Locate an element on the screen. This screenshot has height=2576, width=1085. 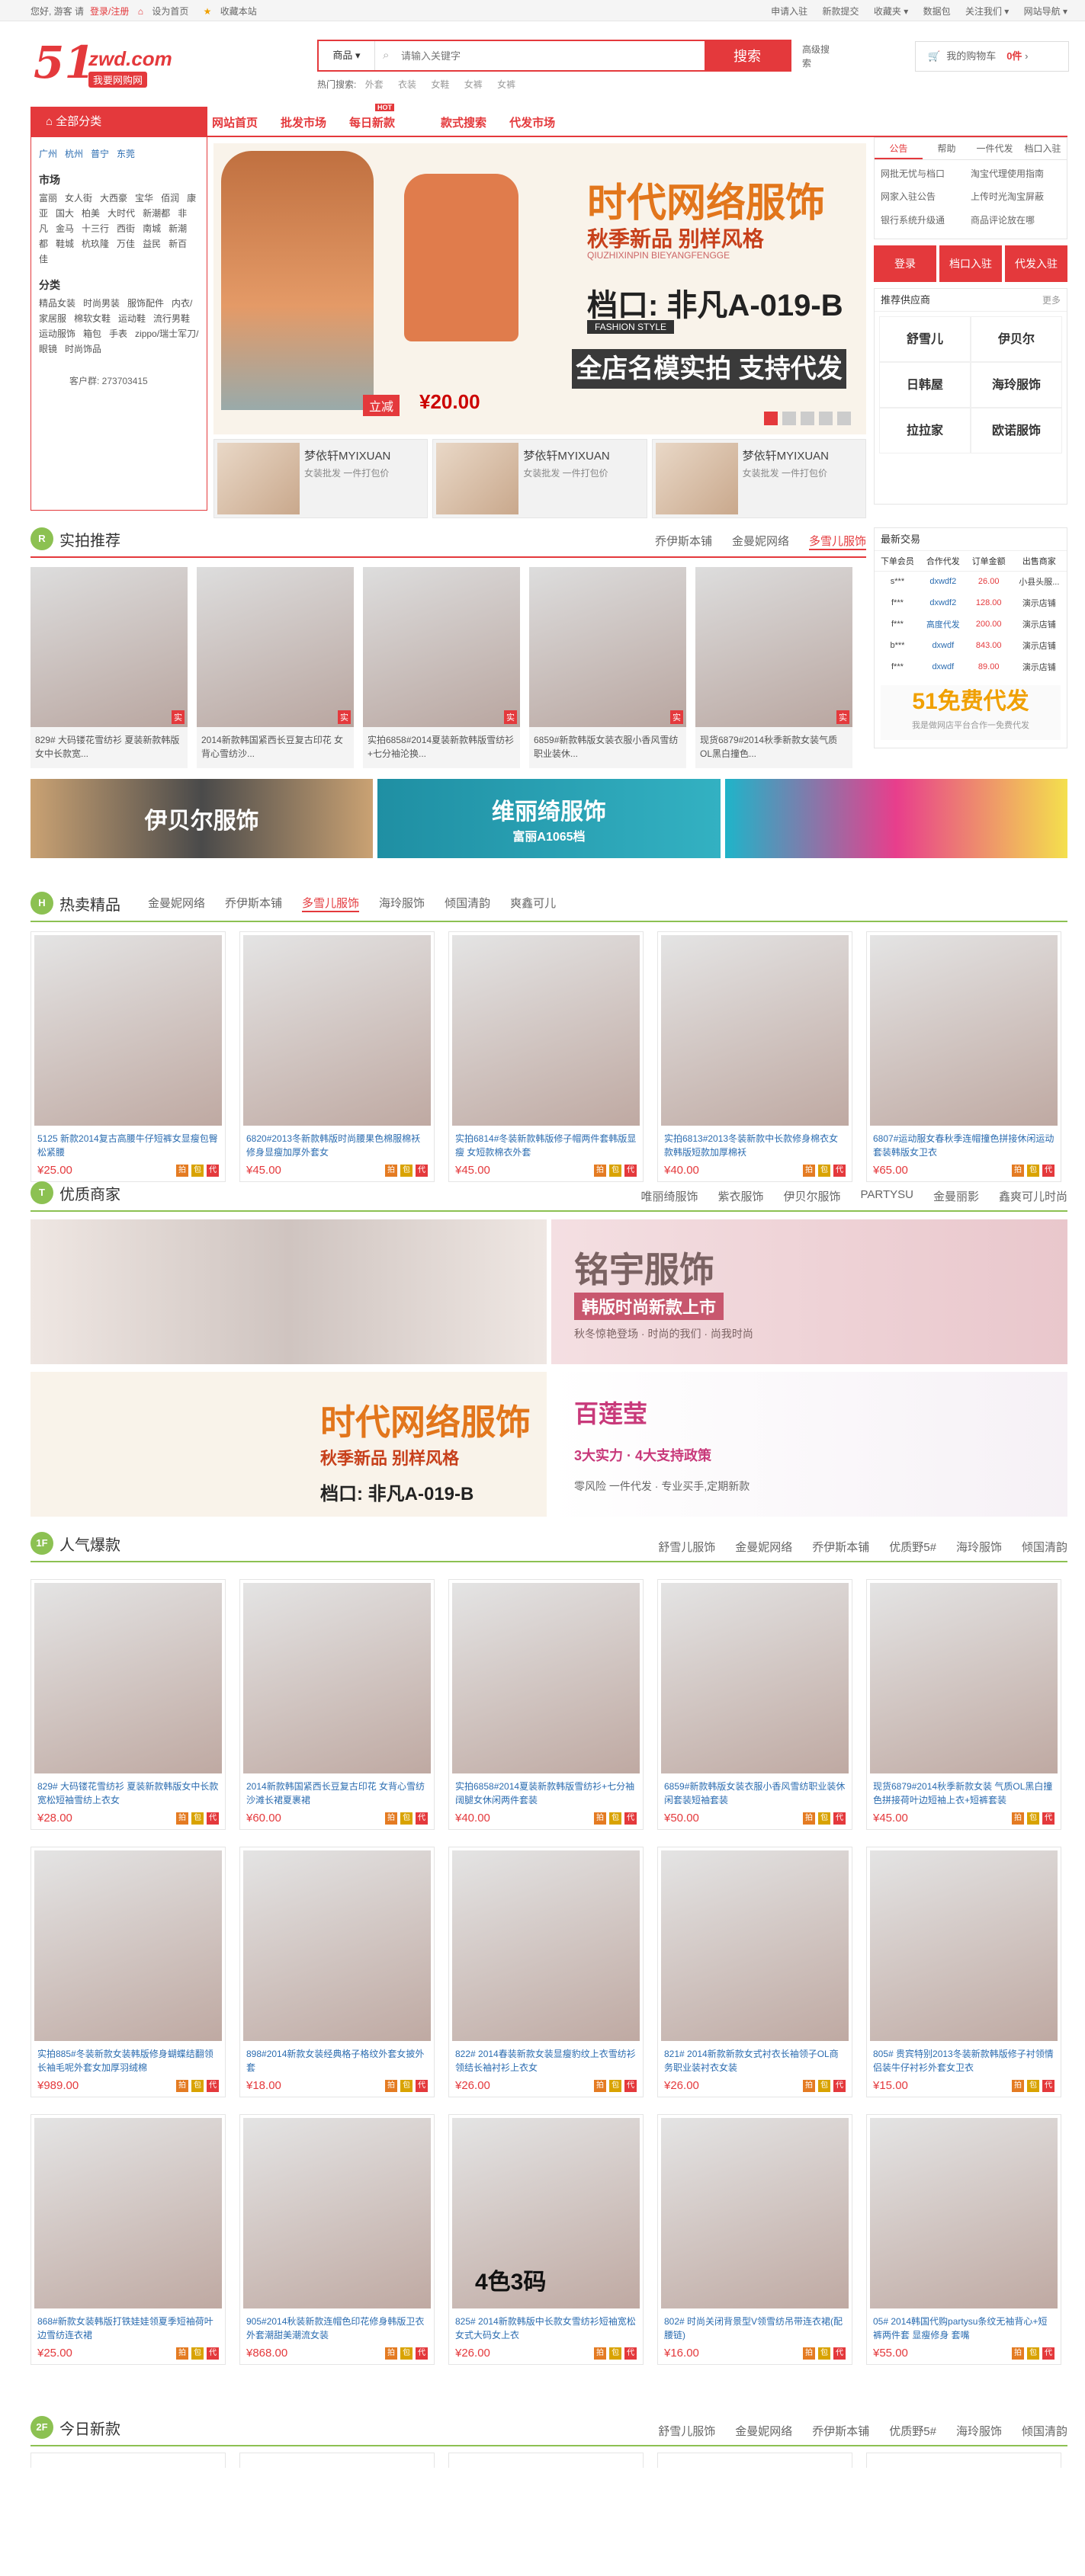
product-title: 822# 2014春装新款女装显瘦豹纹上衣雪纺衫领结长袖衬衫上衣女 is located at coordinates (546, 2060).